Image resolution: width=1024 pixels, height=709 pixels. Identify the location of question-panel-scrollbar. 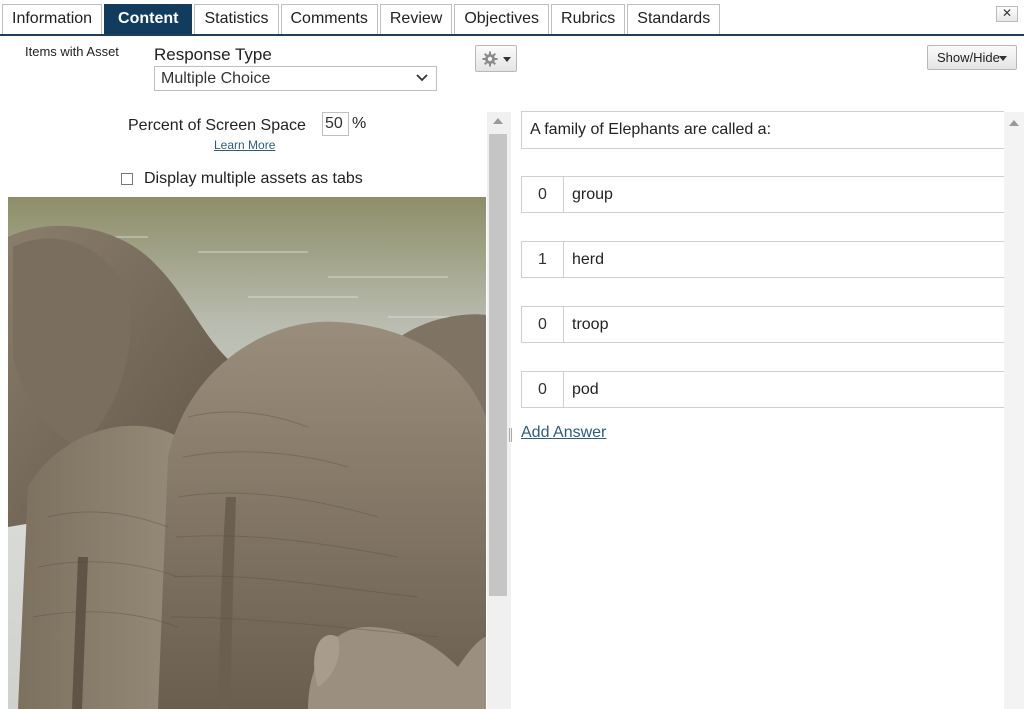
(1014, 410).